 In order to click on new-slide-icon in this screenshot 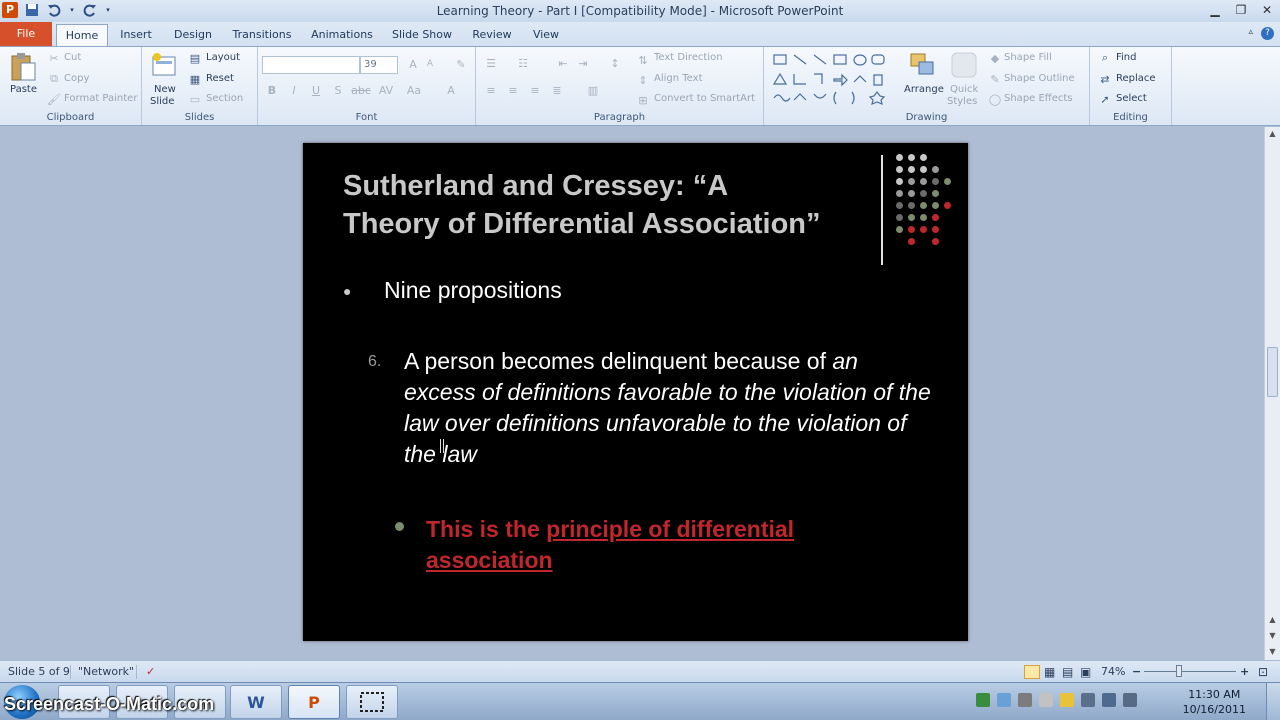, I will do `click(164, 65)`.